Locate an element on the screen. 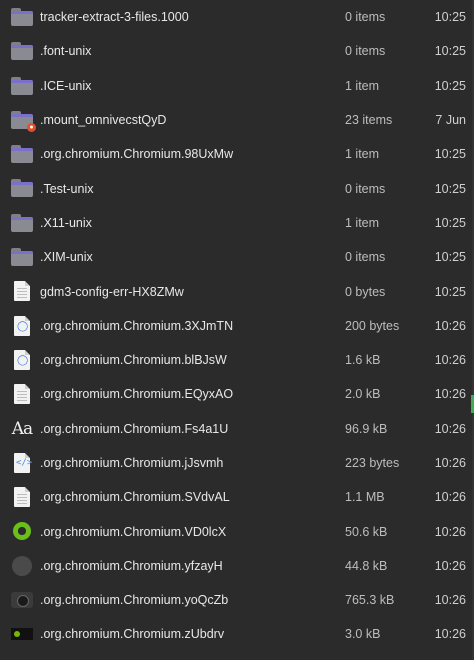 This screenshot has width=474, height=660. file-size: 3.0 kB is located at coordinates (363, 634).